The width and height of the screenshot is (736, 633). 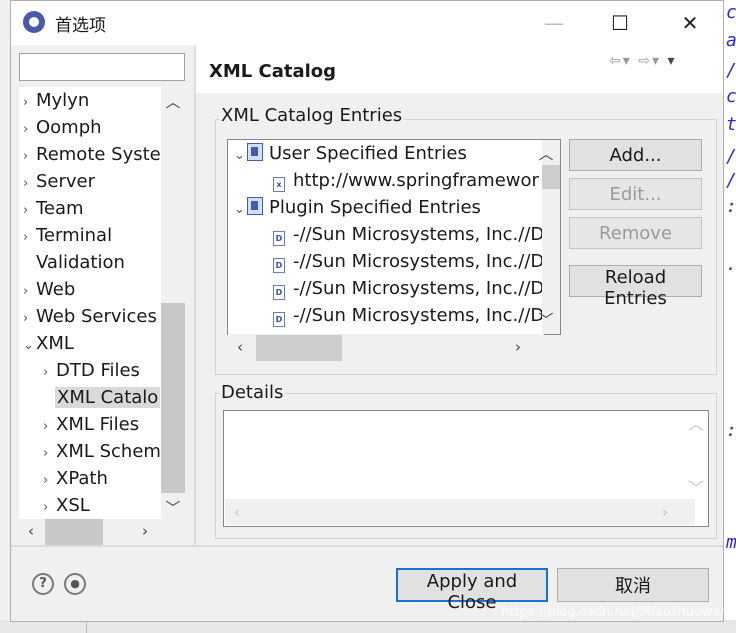 I want to click on pane-divider, so click(x=195, y=295).